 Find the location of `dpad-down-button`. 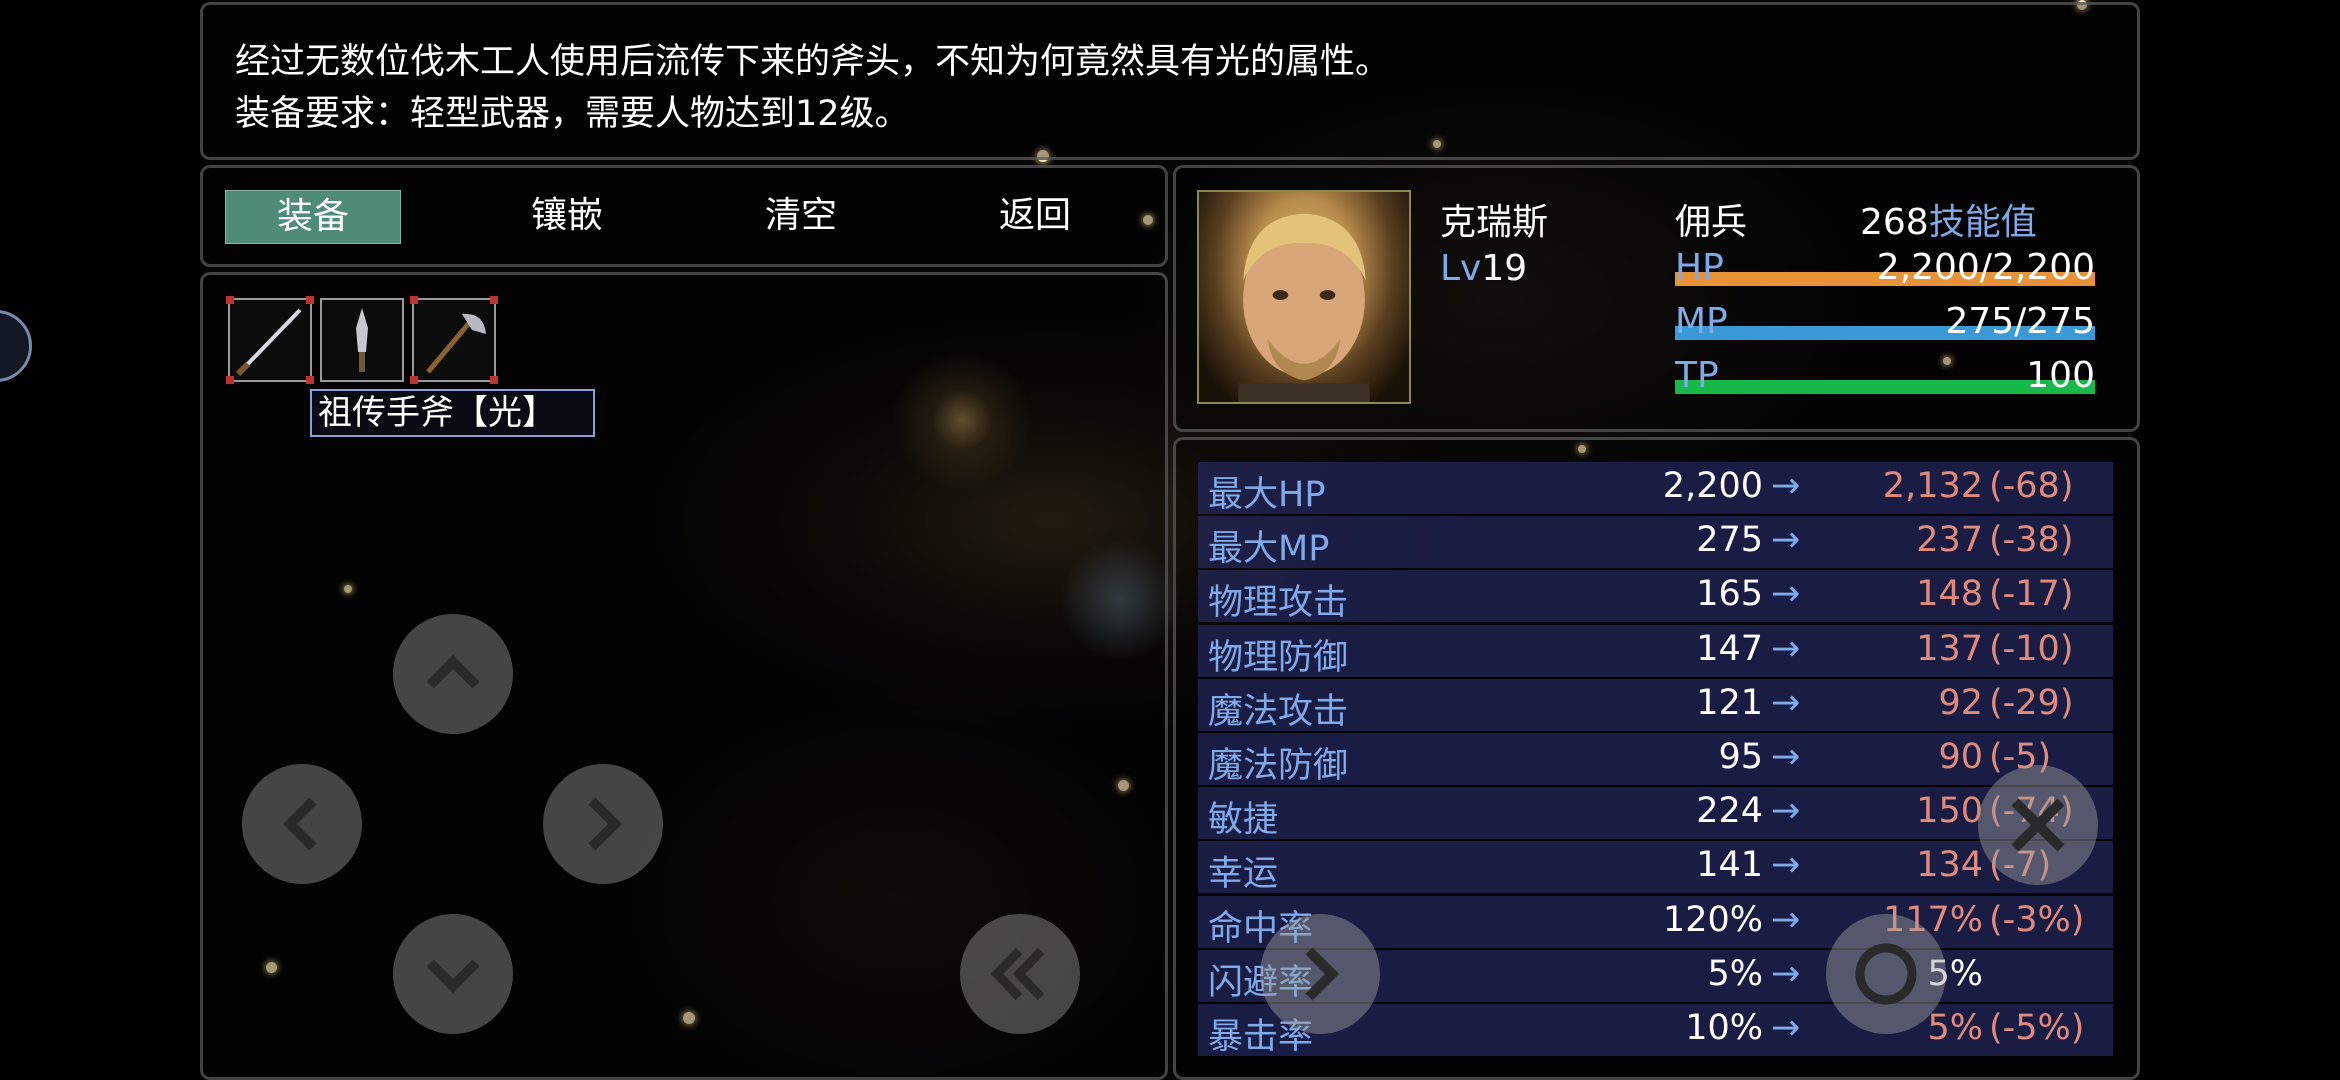

dpad-down-button is located at coordinates (453, 974).